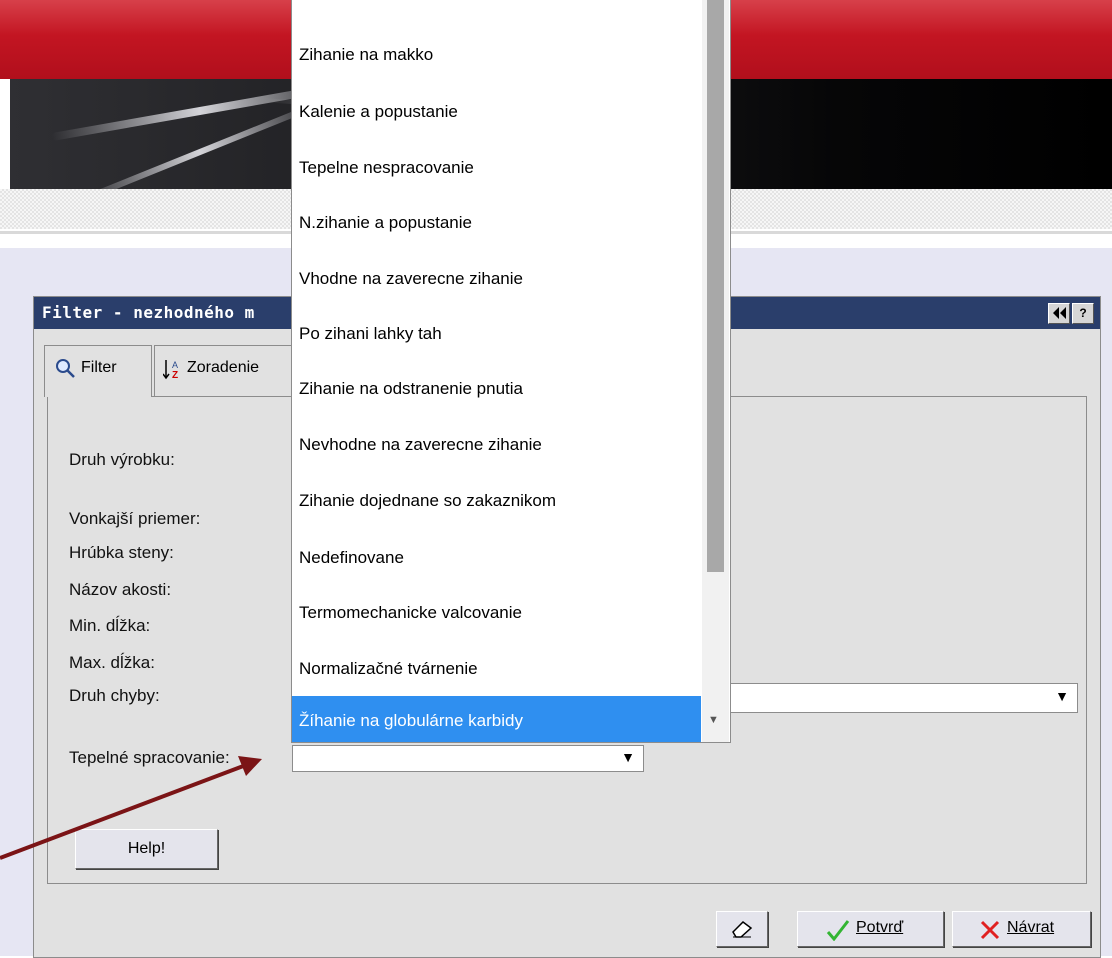 This screenshot has height=958, width=1112. I want to click on tab-filter-label: Filter, so click(99, 367).